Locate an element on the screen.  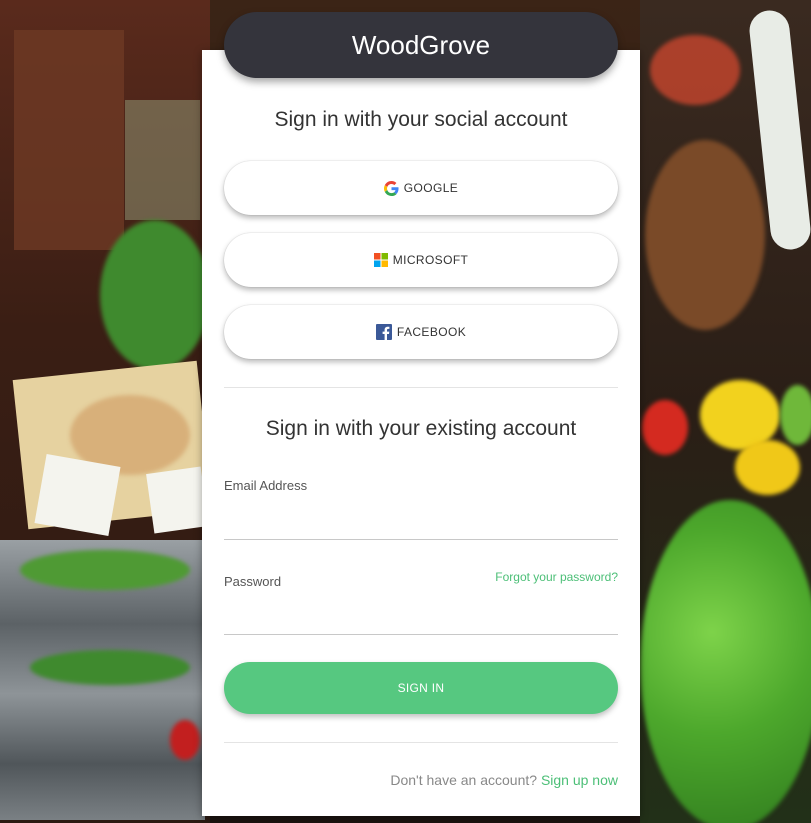
microsoft-label: MICROSOFT is located at coordinates (430, 260).